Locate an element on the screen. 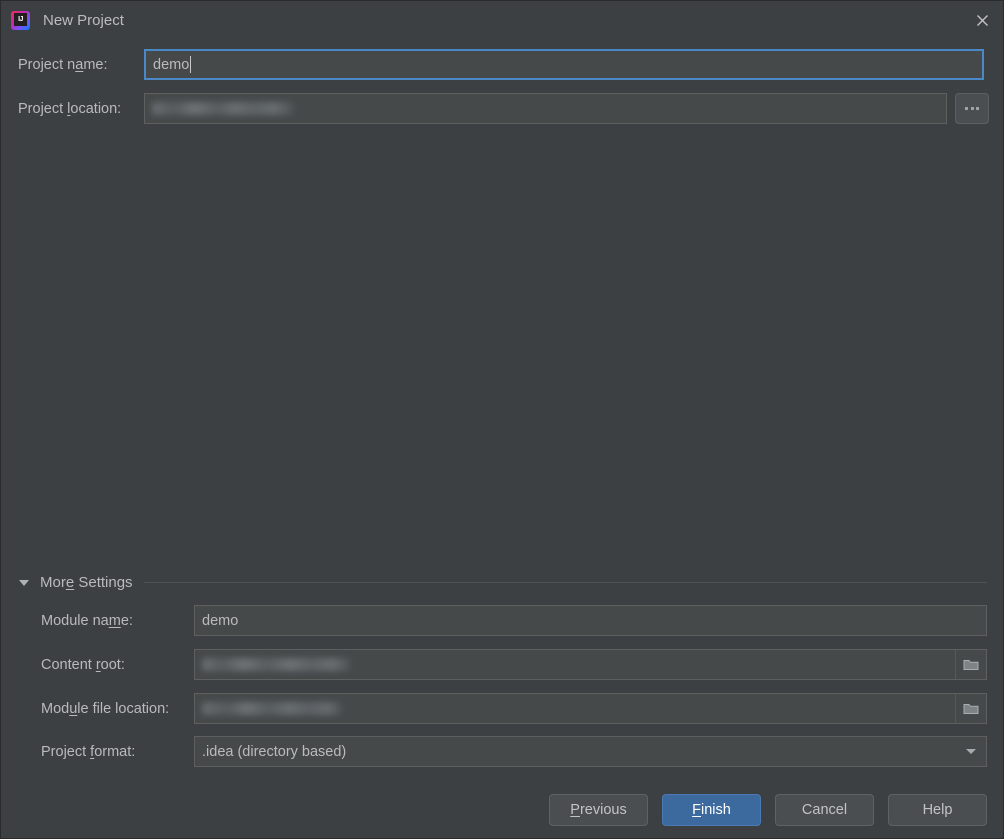 The height and width of the screenshot is (839, 1004). module-file-location-row: Module file location: is located at coordinates (514, 708).